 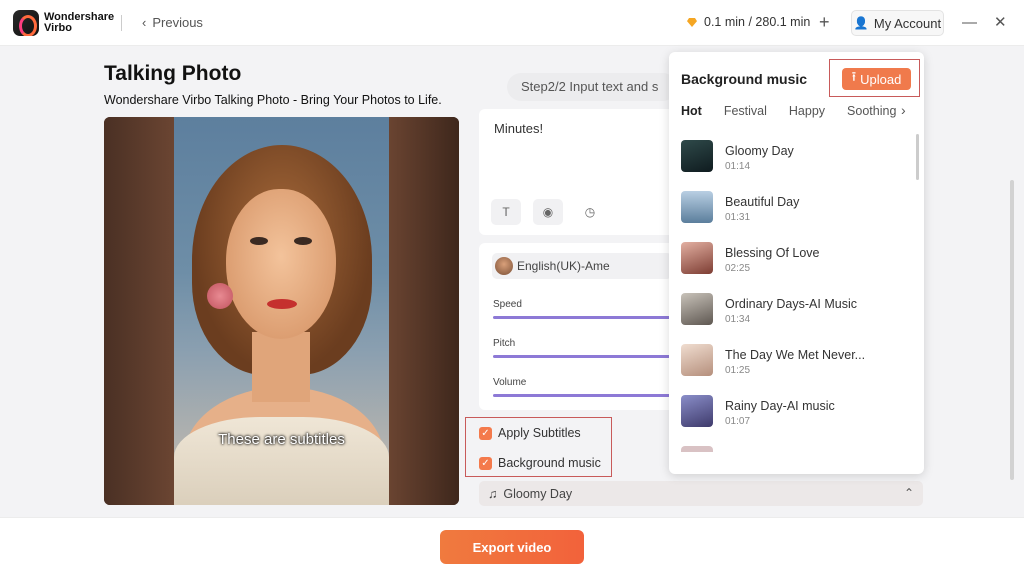 What do you see at coordinates (762, 202) in the screenshot?
I see `track-name: Beautiful Day` at bounding box center [762, 202].